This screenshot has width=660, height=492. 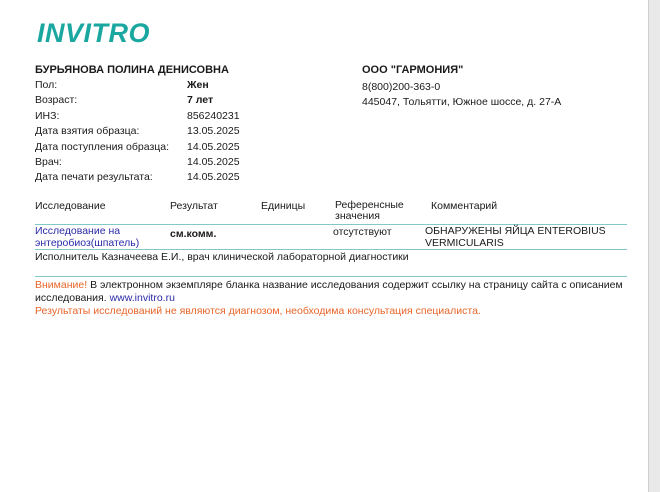 What do you see at coordinates (94, 177) in the screenshot?
I see `field-label: Дата печати результата:` at bounding box center [94, 177].